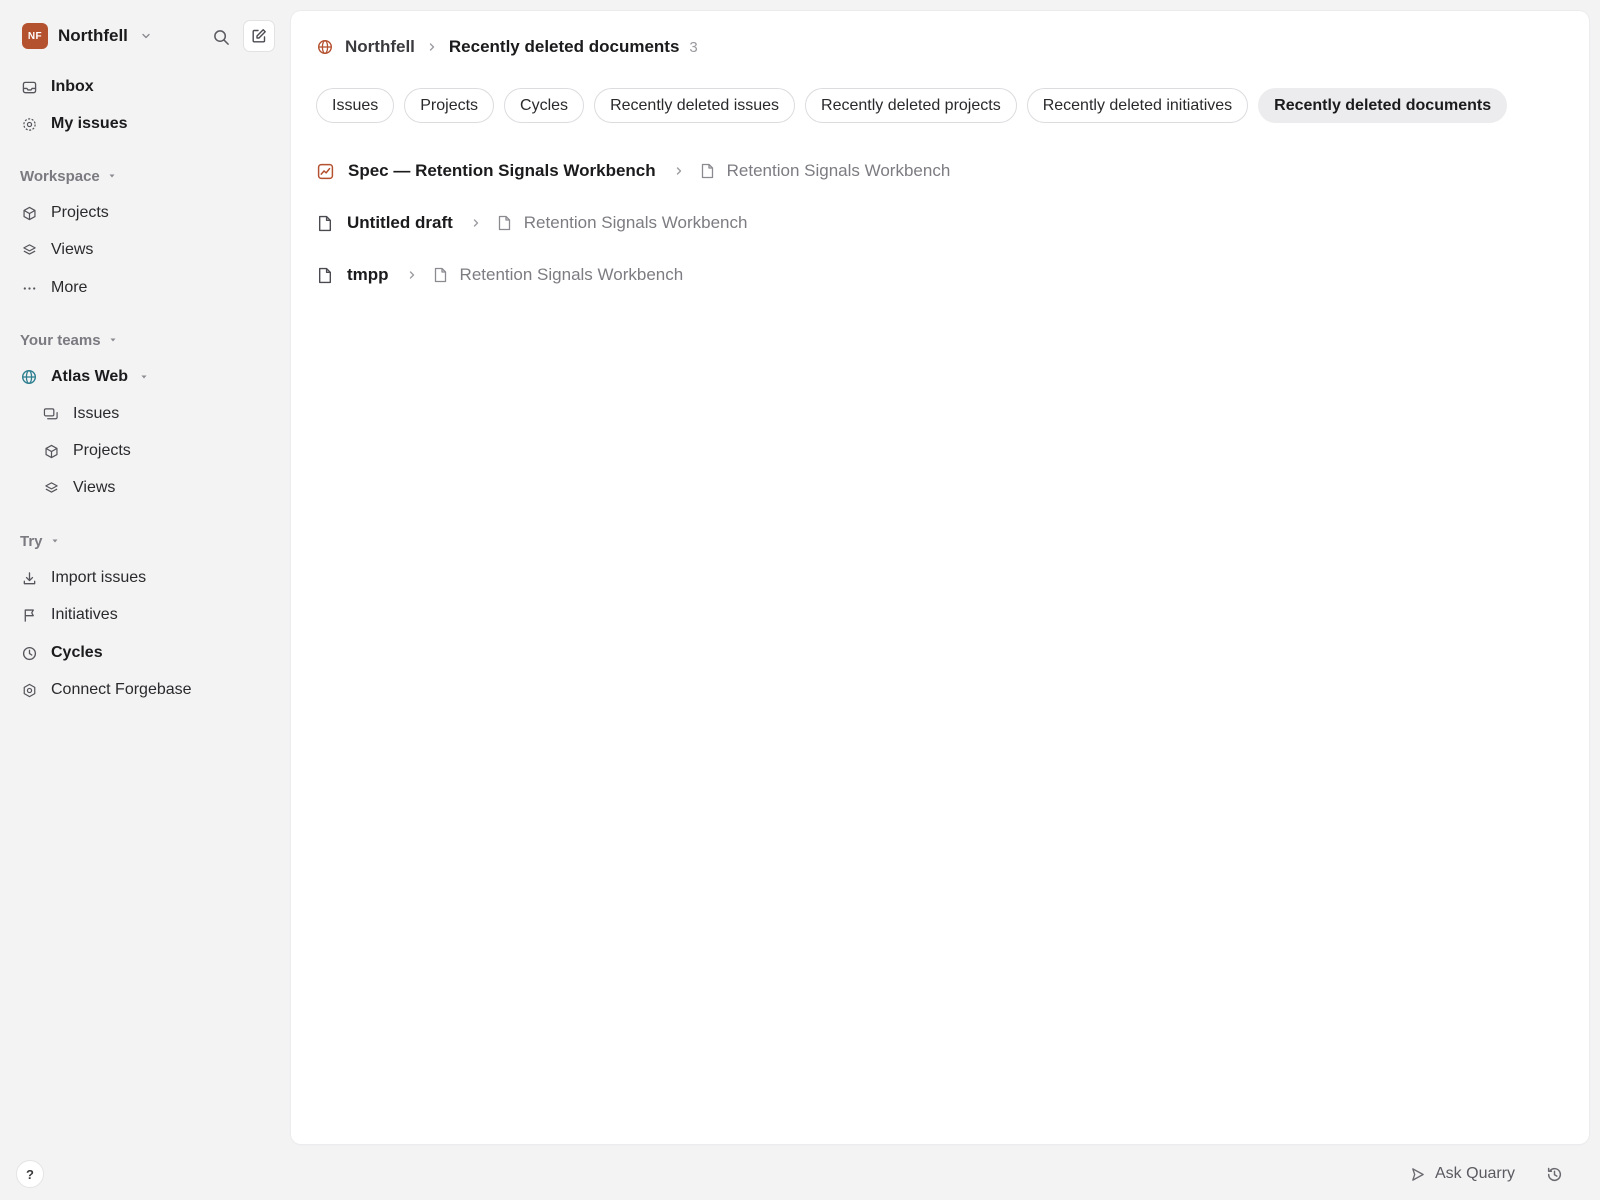  I want to click on ask-quarry-button: Ask Quarry, so click(1462, 1174).